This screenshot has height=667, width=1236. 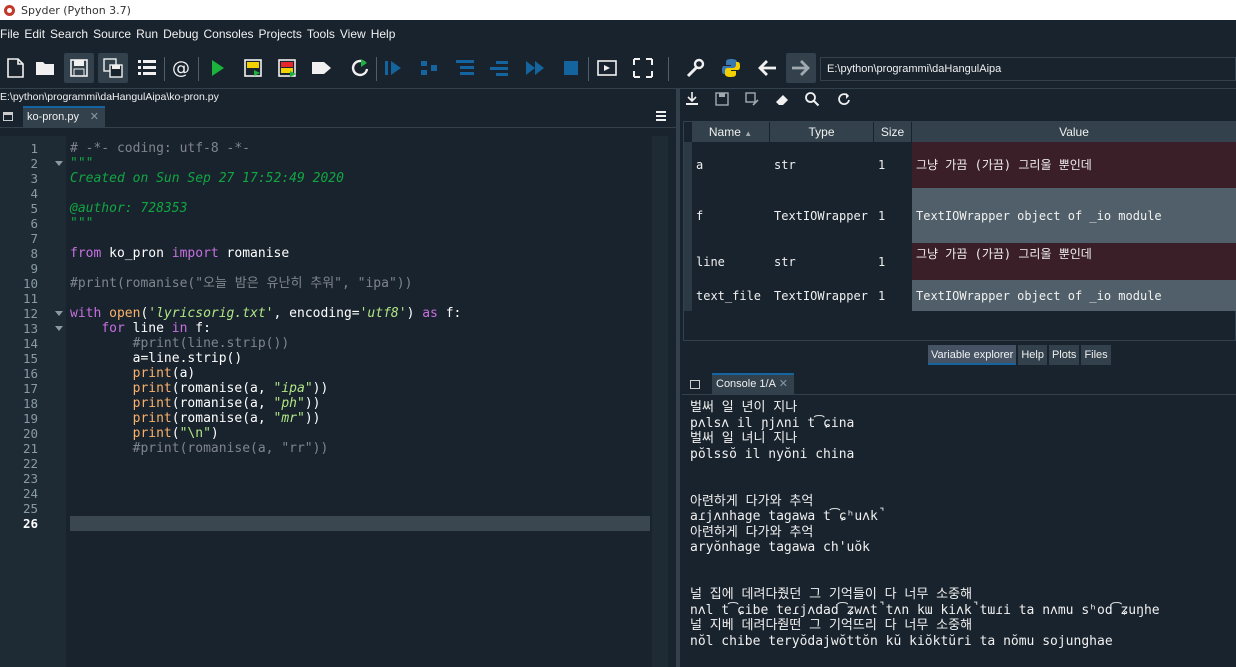 I want to click on code-line: # -*- coding: utf-8 -*-, so click(x=160, y=148).